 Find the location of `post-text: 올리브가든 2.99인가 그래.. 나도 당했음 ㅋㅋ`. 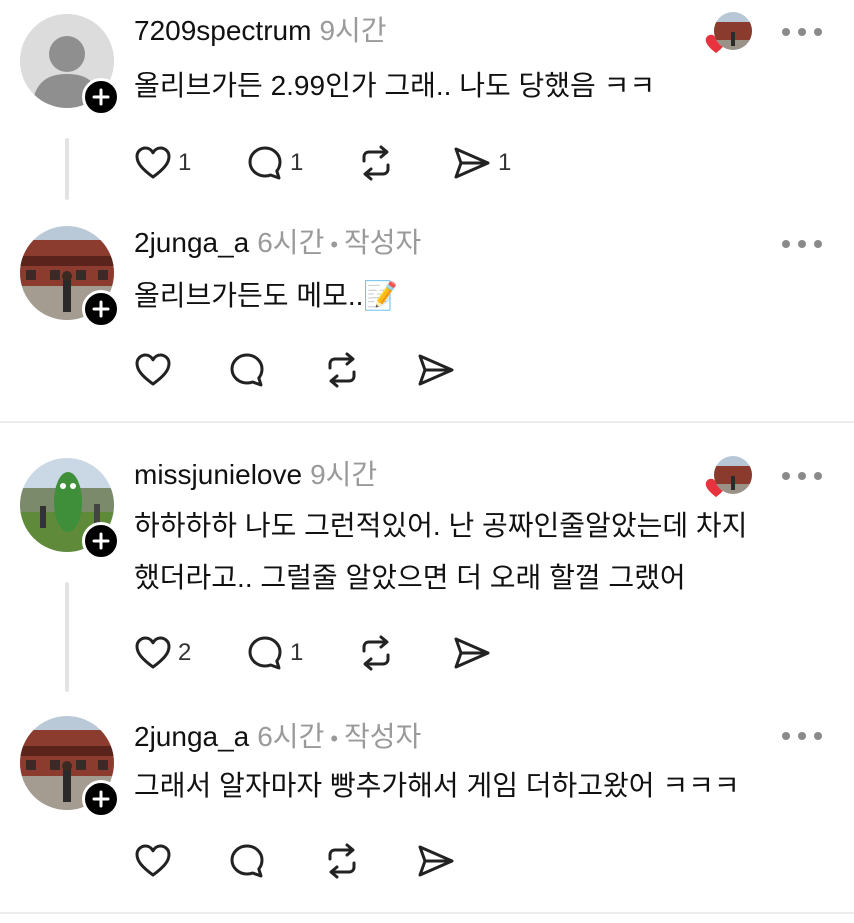

post-text: 올리브가든 2.99인가 그래.. 나도 당했음 ㅋㅋ is located at coordinates (394, 86).